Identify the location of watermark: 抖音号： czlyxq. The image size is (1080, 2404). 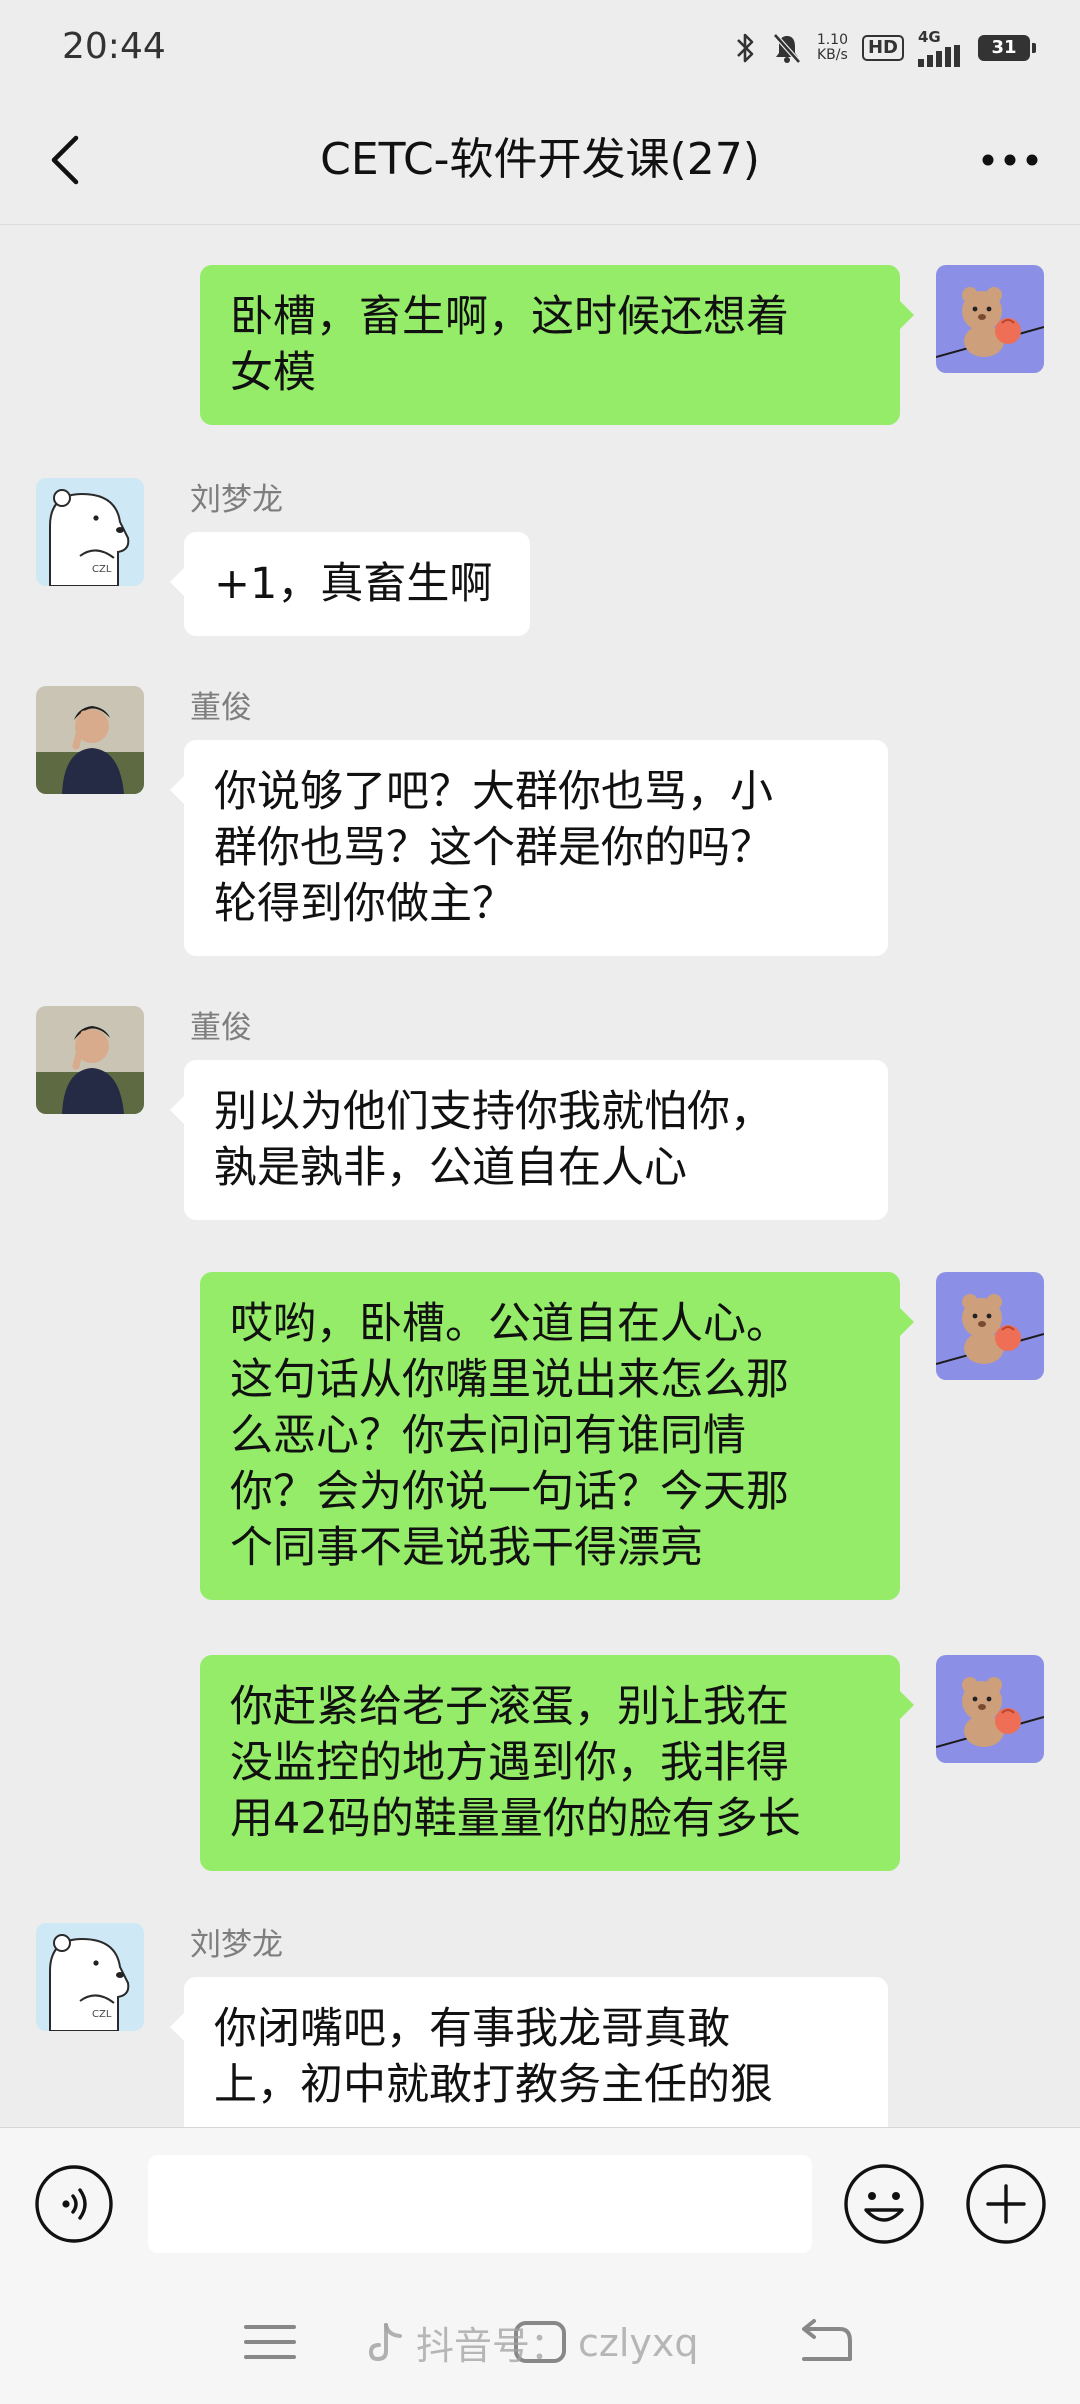
(532, 2342).